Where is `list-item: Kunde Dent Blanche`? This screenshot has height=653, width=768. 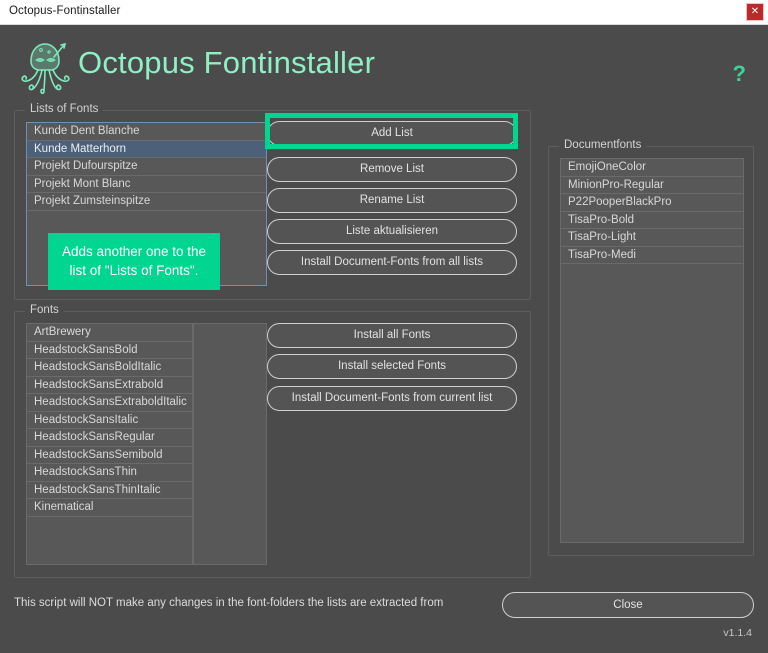 list-item: Kunde Dent Blanche is located at coordinates (146, 132).